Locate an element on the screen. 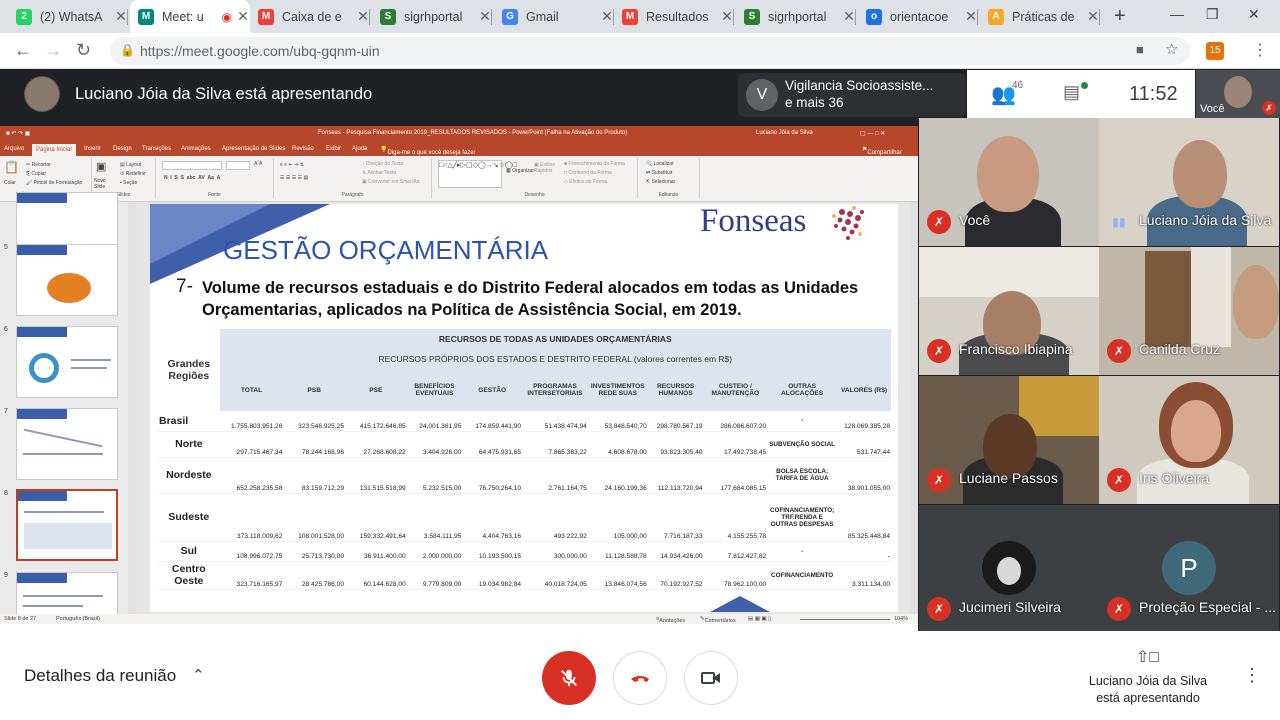  view-buttons-icon: ▤ ▦ ▣ ▯ is located at coordinates (759, 619).